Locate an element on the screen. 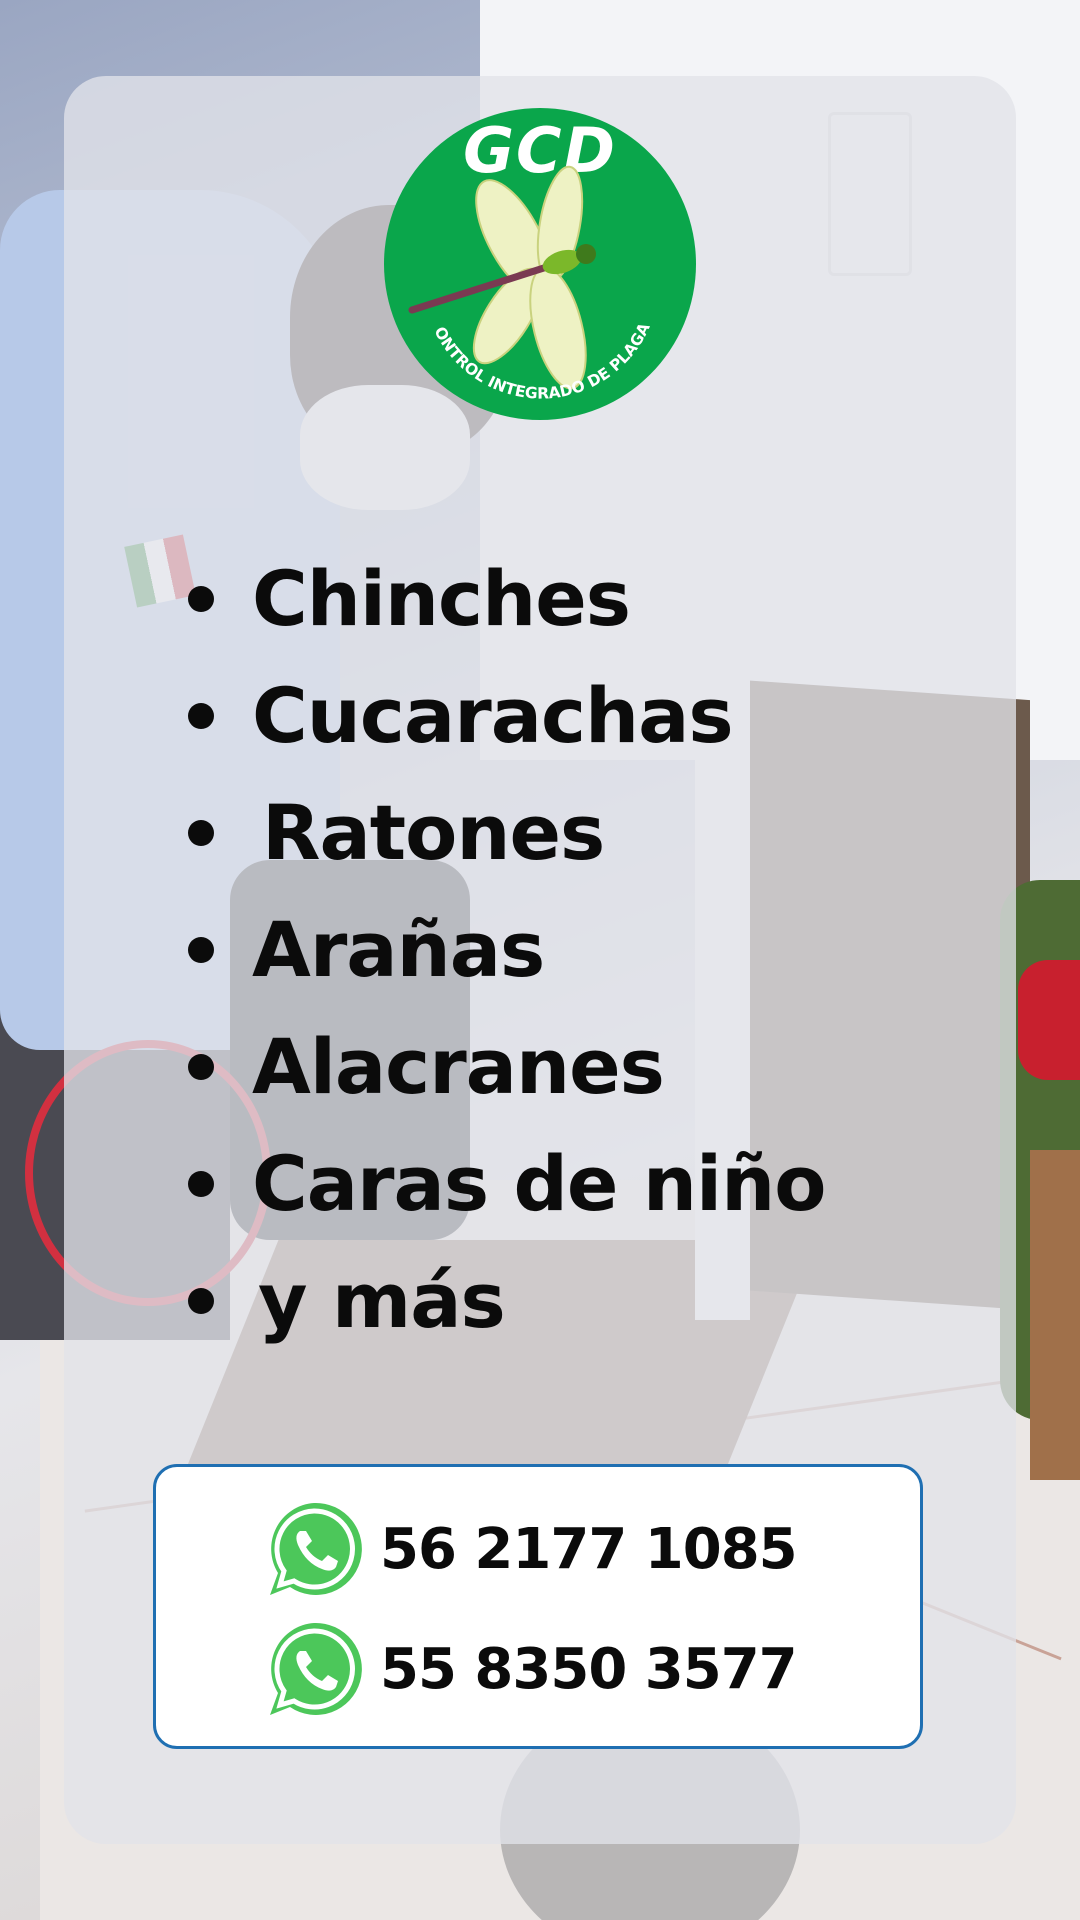 The image size is (1080, 1920). gcd-logo: GCD CONTROL INTEGRADO DE PLAGAS is located at coordinates (539, 263).